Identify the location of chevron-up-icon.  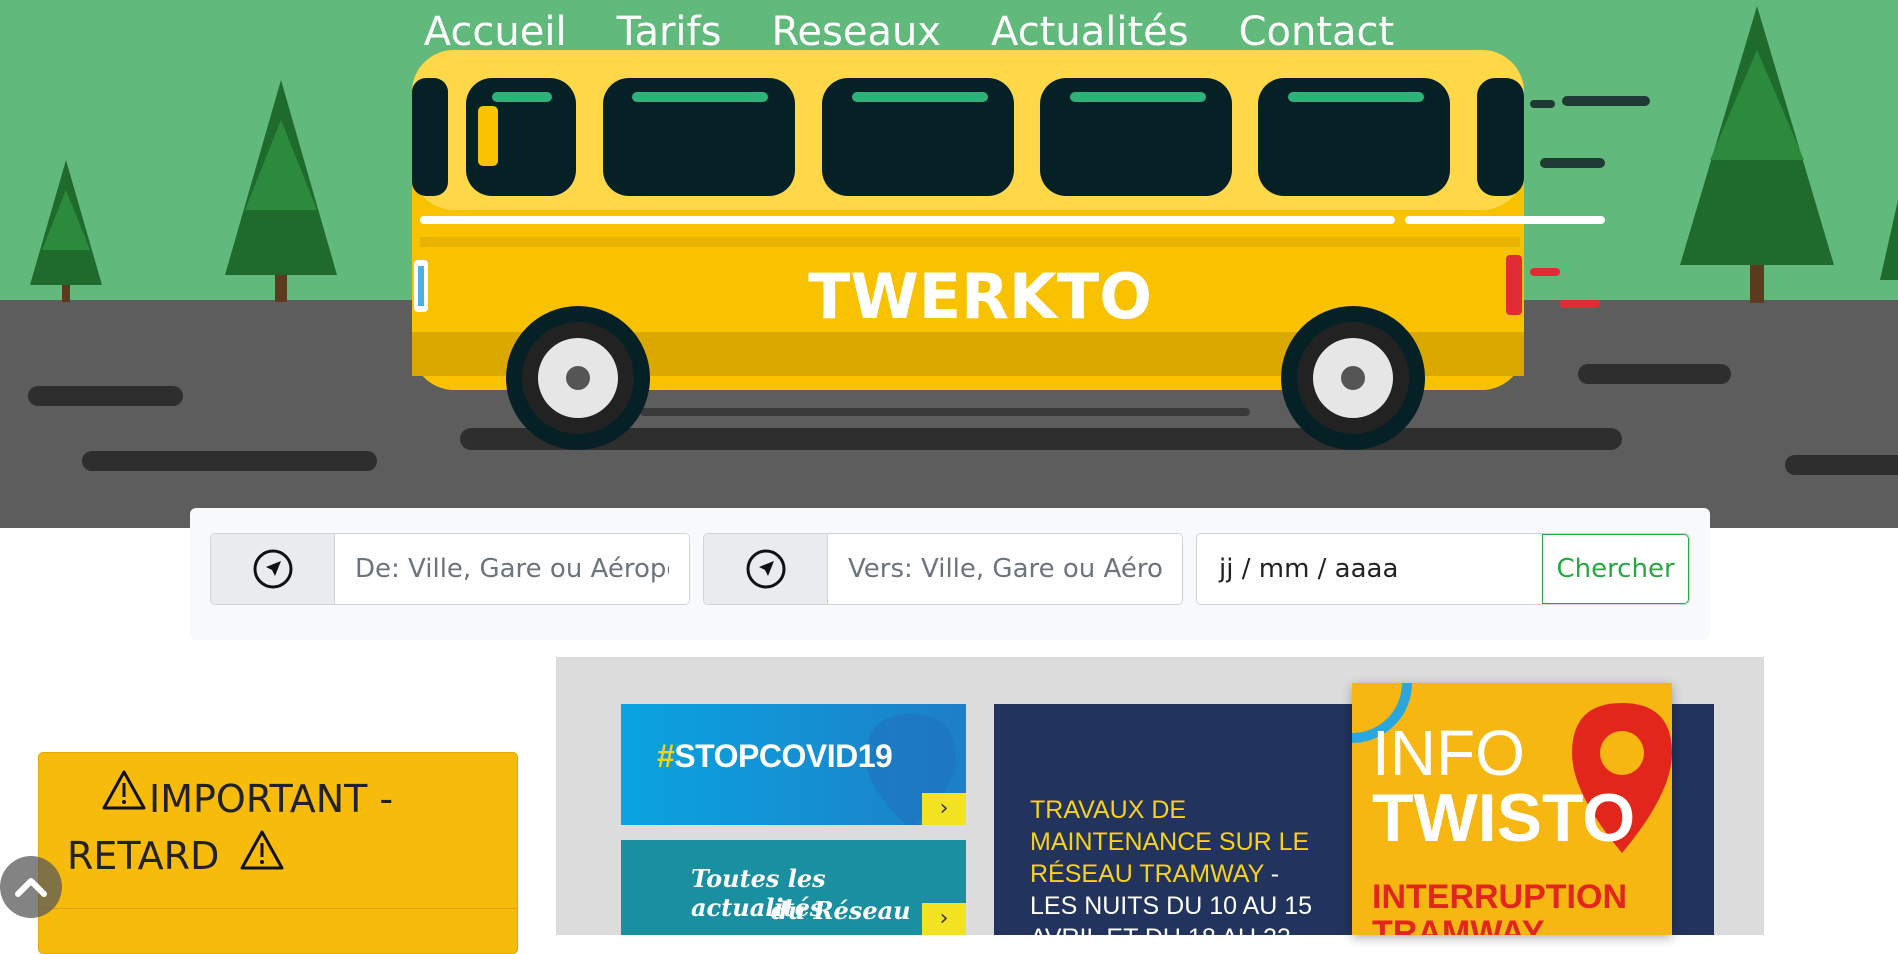
(31, 887).